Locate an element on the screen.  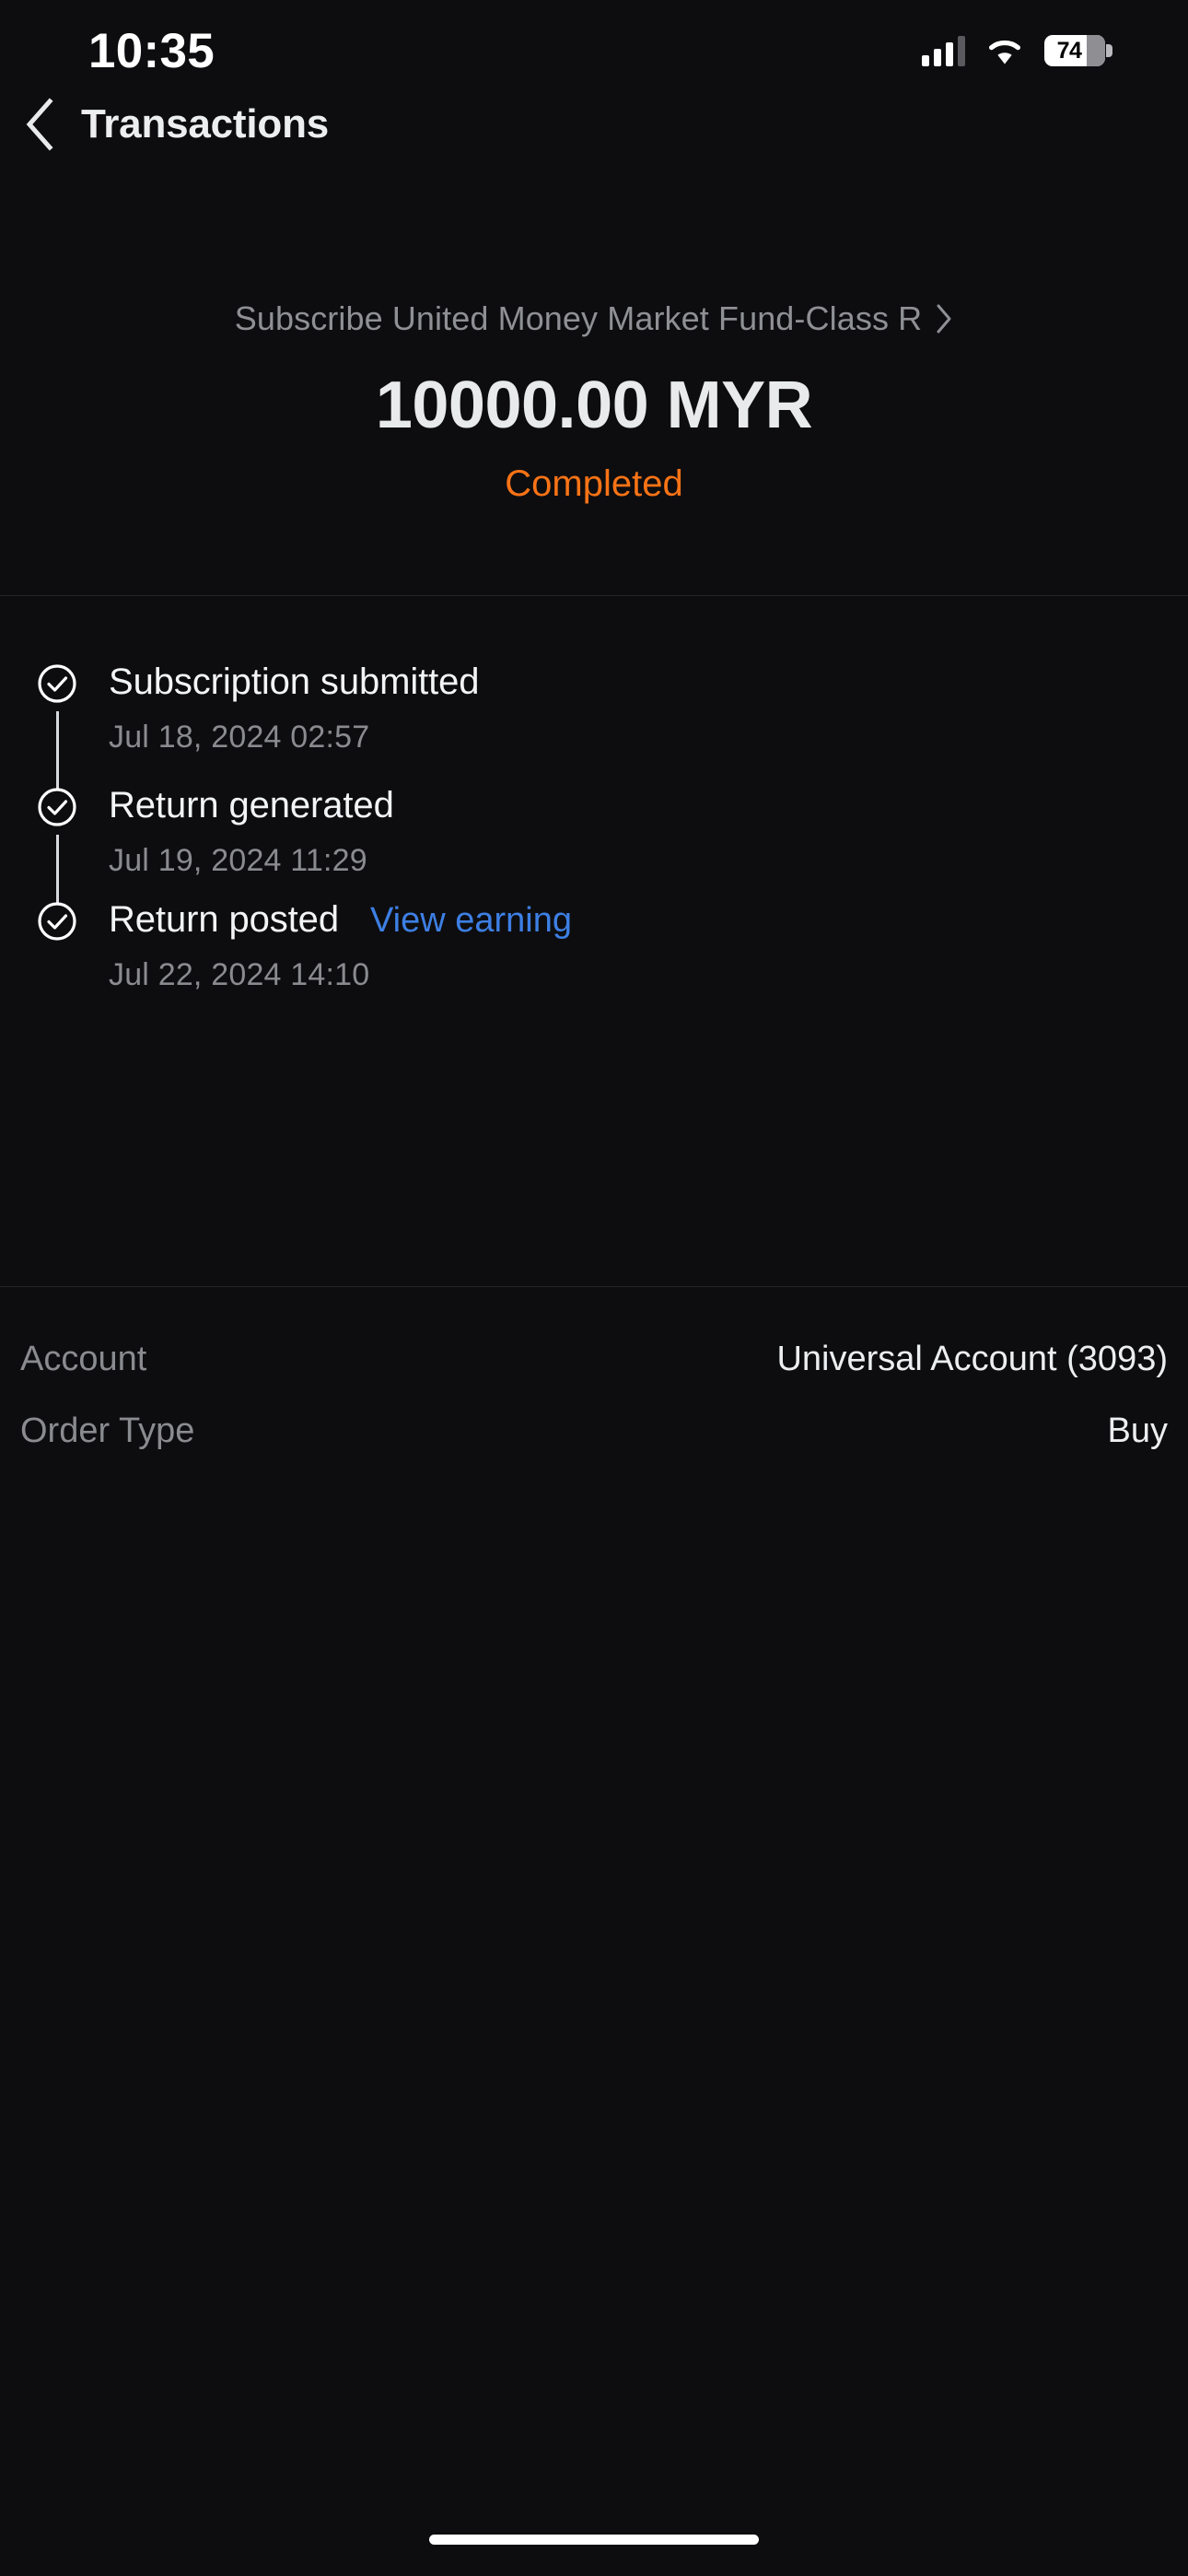
timeline-step-time: Jul 18, 2024 02:57 is located at coordinates (239, 737).